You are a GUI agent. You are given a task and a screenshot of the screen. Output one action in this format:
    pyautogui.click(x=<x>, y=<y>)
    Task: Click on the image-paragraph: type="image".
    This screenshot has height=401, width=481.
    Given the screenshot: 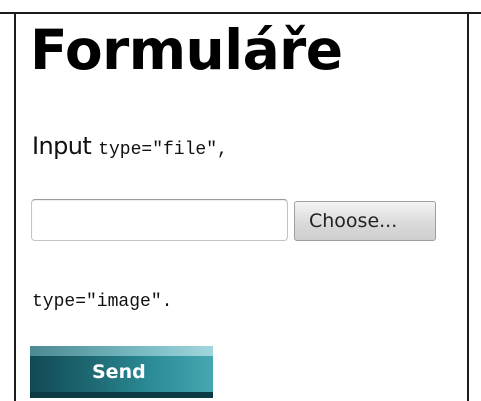 What is the action you would take?
    pyautogui.click(x=102, y=302)
    